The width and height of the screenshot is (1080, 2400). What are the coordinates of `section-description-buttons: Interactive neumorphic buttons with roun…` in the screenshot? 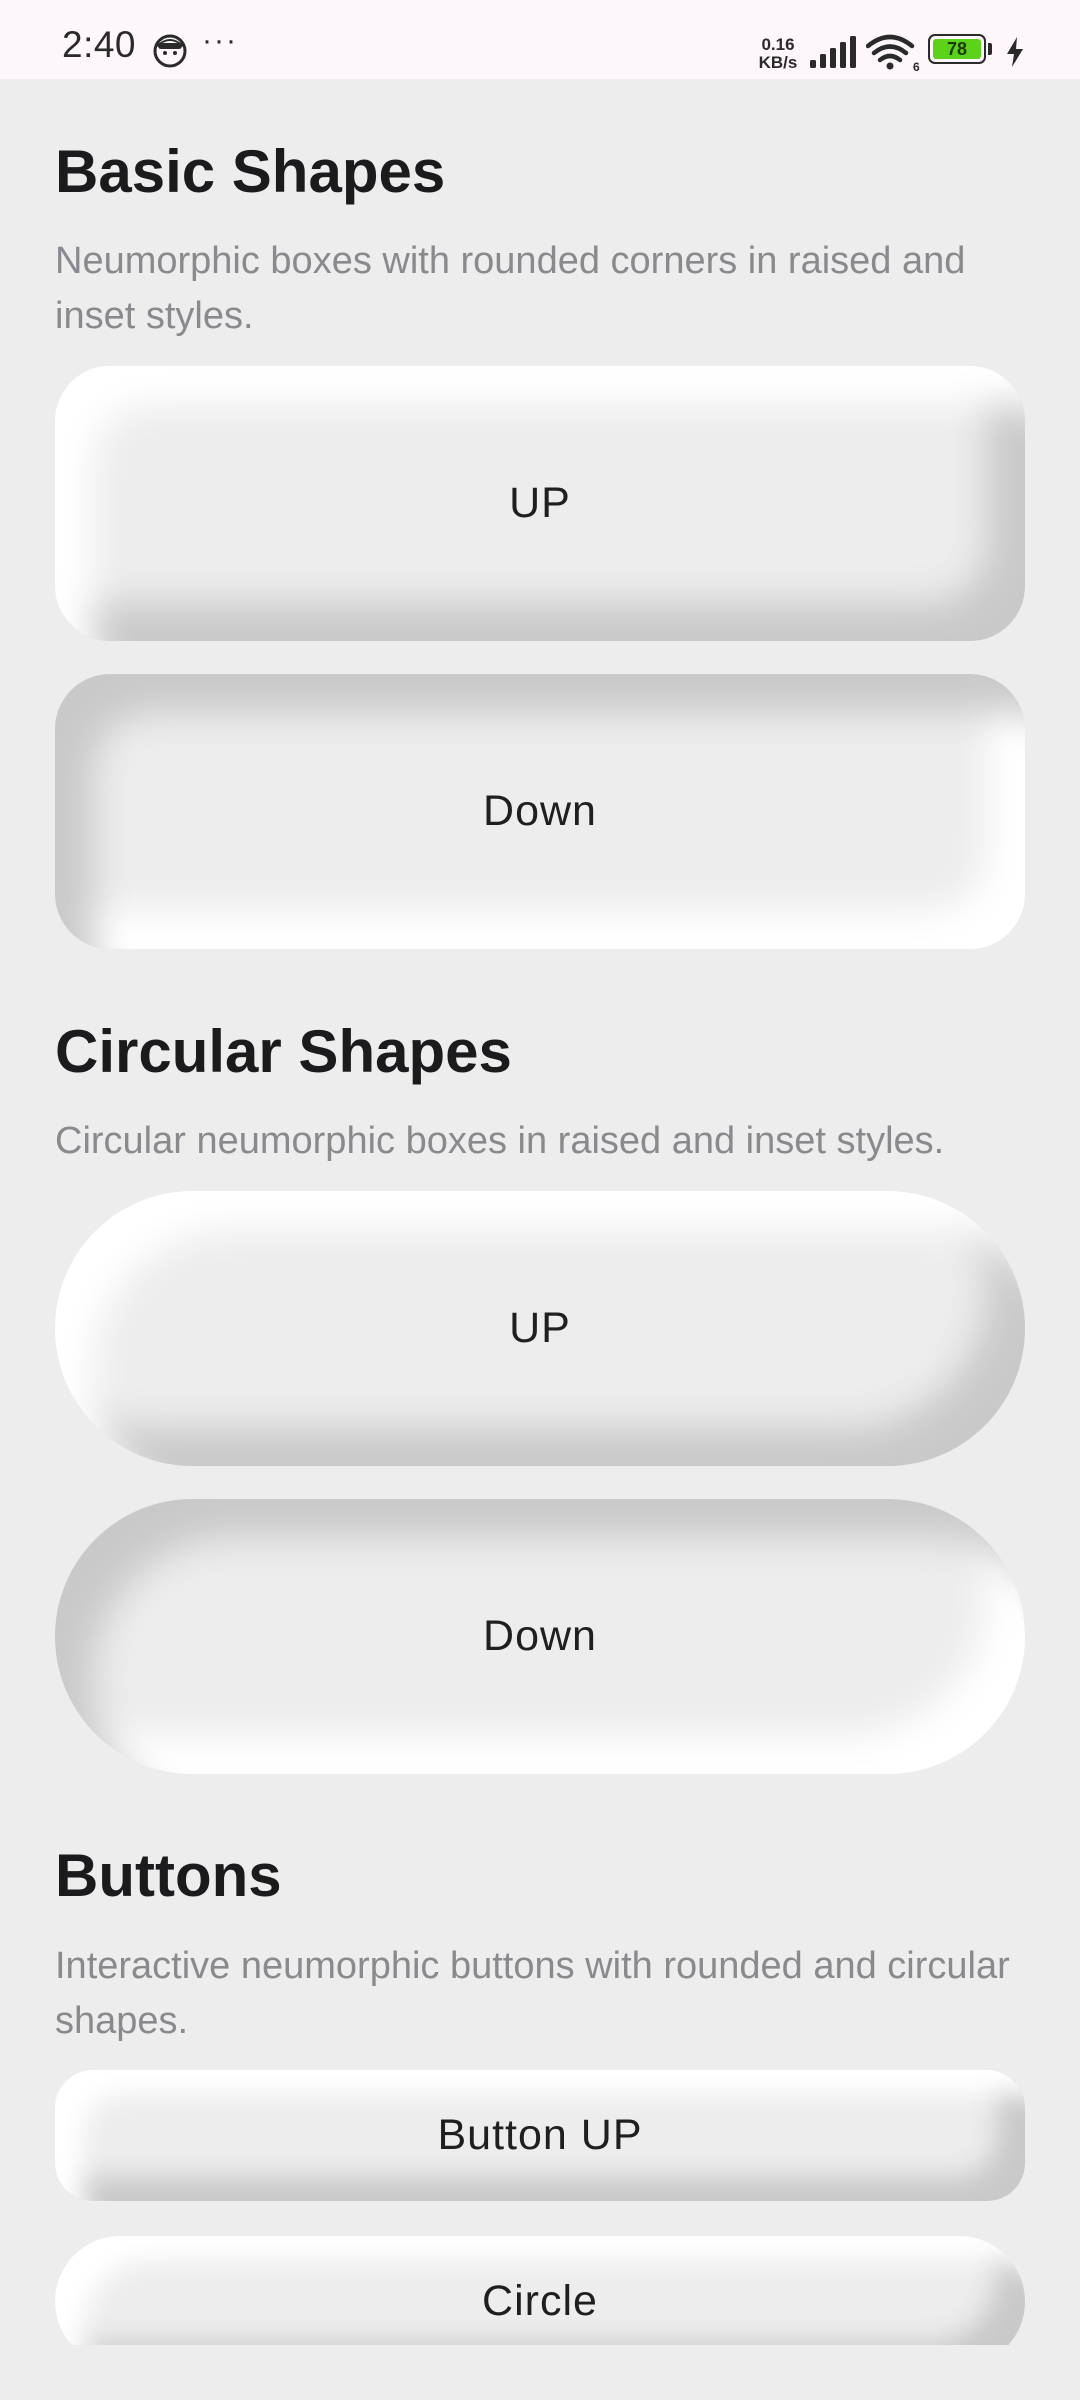 It's located at (532, 1993).